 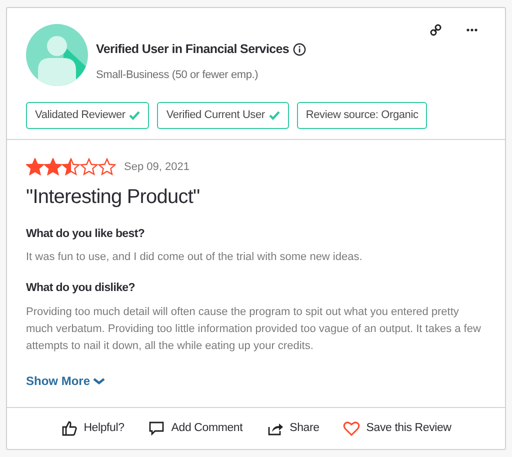 I want to click on heart-icon, so click(x=351, y=428).